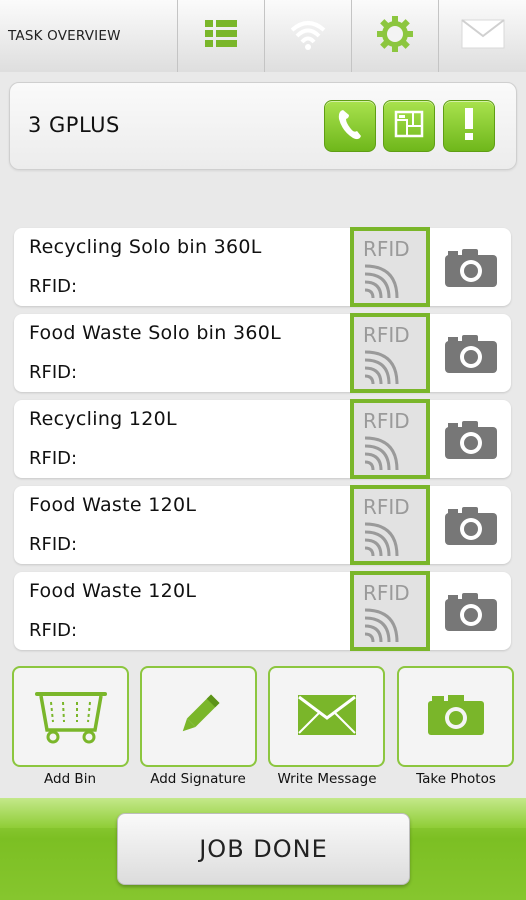  Describe the element at coordinates (103, 419) in the screenshot. I see `bin-name: Recycling 120L` at that location.